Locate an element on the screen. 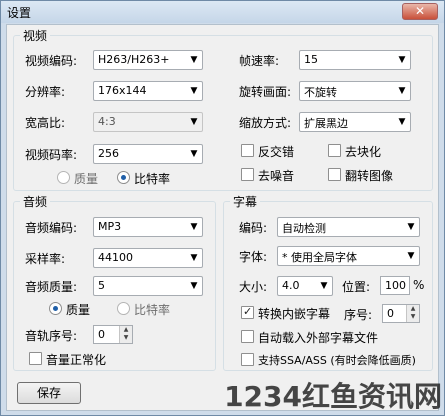 Image resolution: width=445 pixels, height=416 pixels. save-button: 保存 is located at coordinates (49, 393).